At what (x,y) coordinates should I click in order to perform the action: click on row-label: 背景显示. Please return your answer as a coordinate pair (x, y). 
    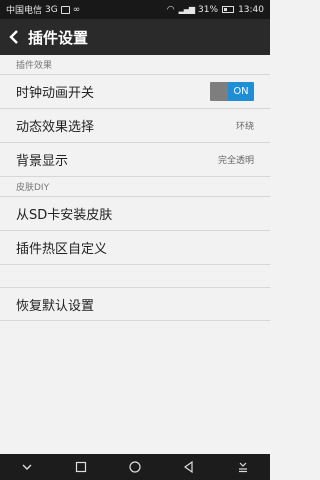
    Looking at the image, I should click on (42, 161).